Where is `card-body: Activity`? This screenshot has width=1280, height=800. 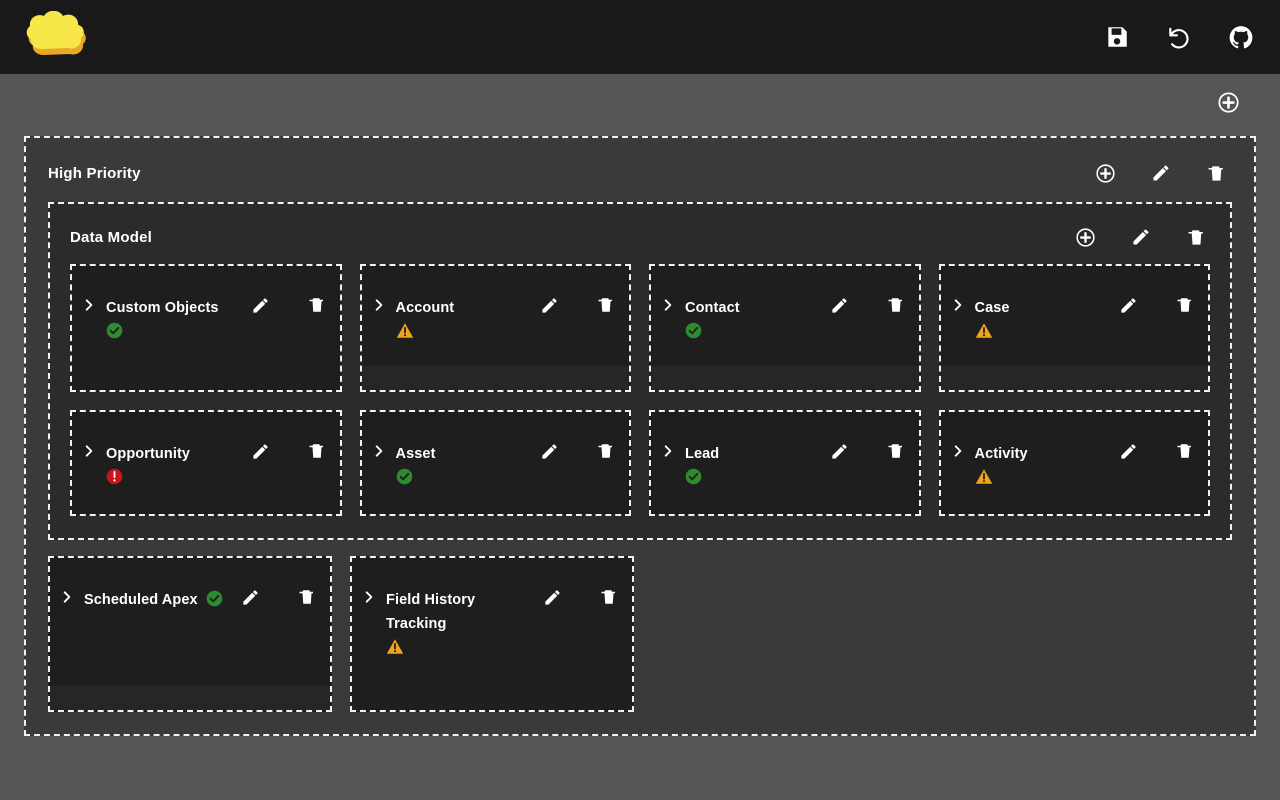 card-body: Activity is located at coordinates (1047, 464).